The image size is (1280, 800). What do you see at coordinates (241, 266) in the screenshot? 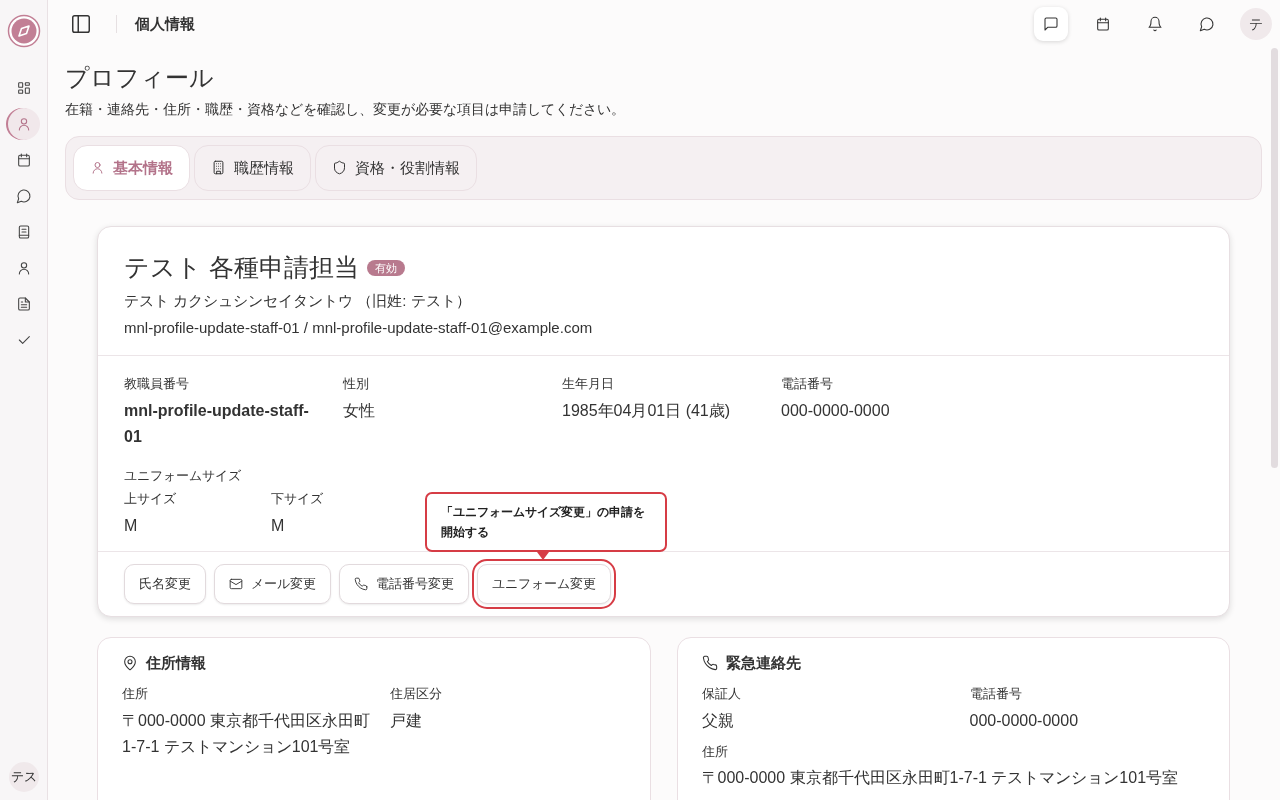
I see `person-name: テスト 各種申請担当` at bounding box center [241, 266].